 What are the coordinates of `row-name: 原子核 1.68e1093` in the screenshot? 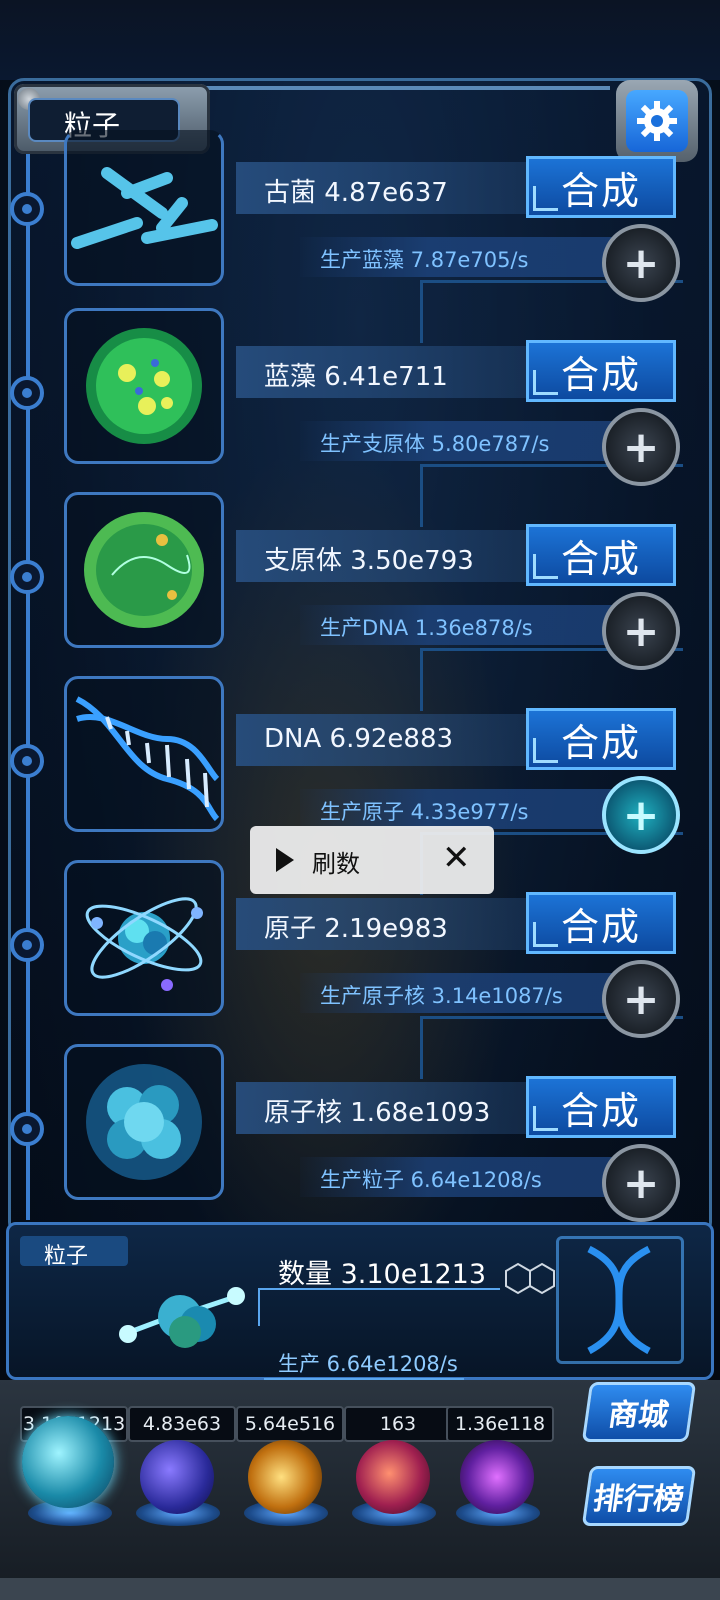 It's located at (377, 1113).